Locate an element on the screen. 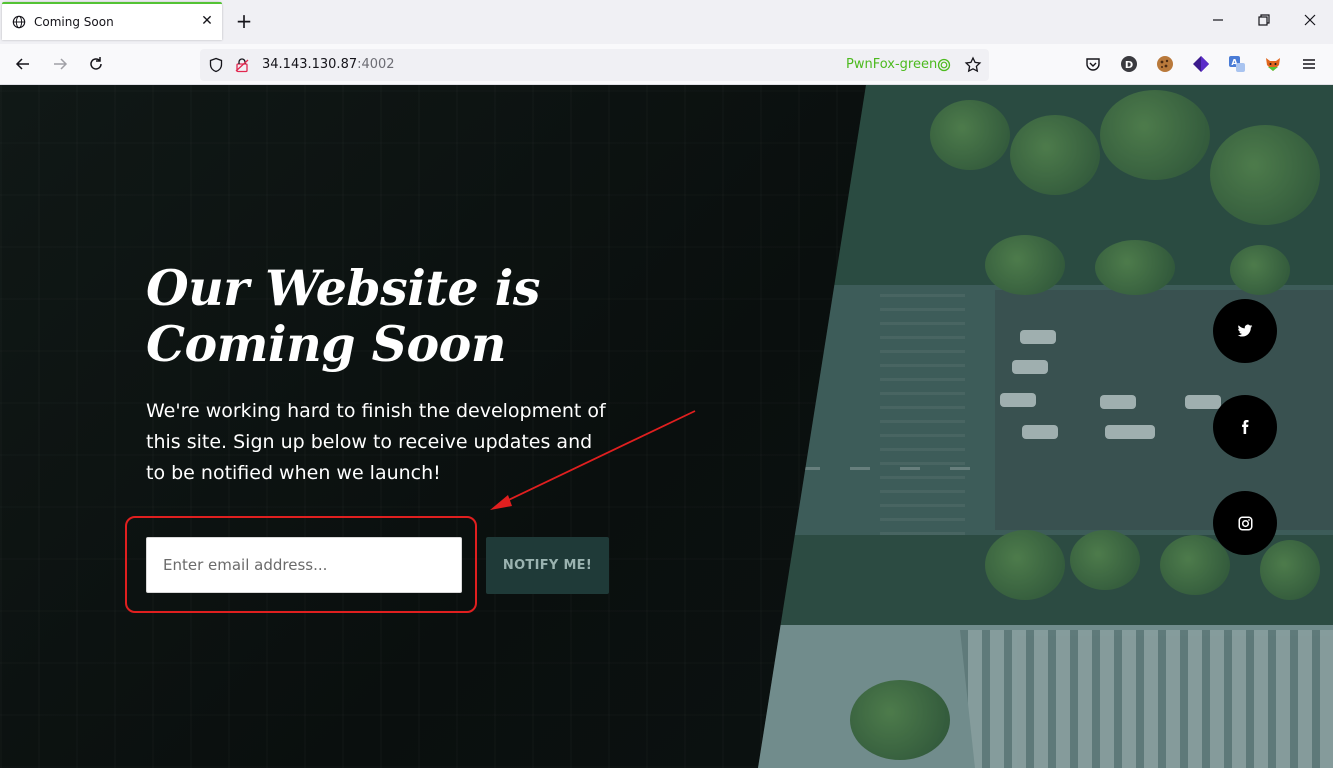 The image size is (1333, 768). instagram-button is located at coordinates (1245, 523).